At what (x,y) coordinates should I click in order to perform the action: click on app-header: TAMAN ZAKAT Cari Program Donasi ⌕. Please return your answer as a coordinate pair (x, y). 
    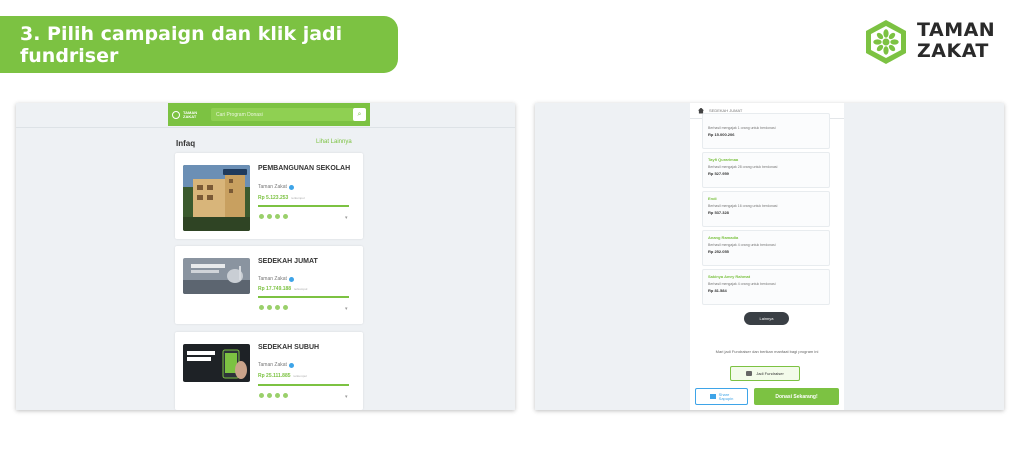
    Looking at the image, I should click on (269, 114).